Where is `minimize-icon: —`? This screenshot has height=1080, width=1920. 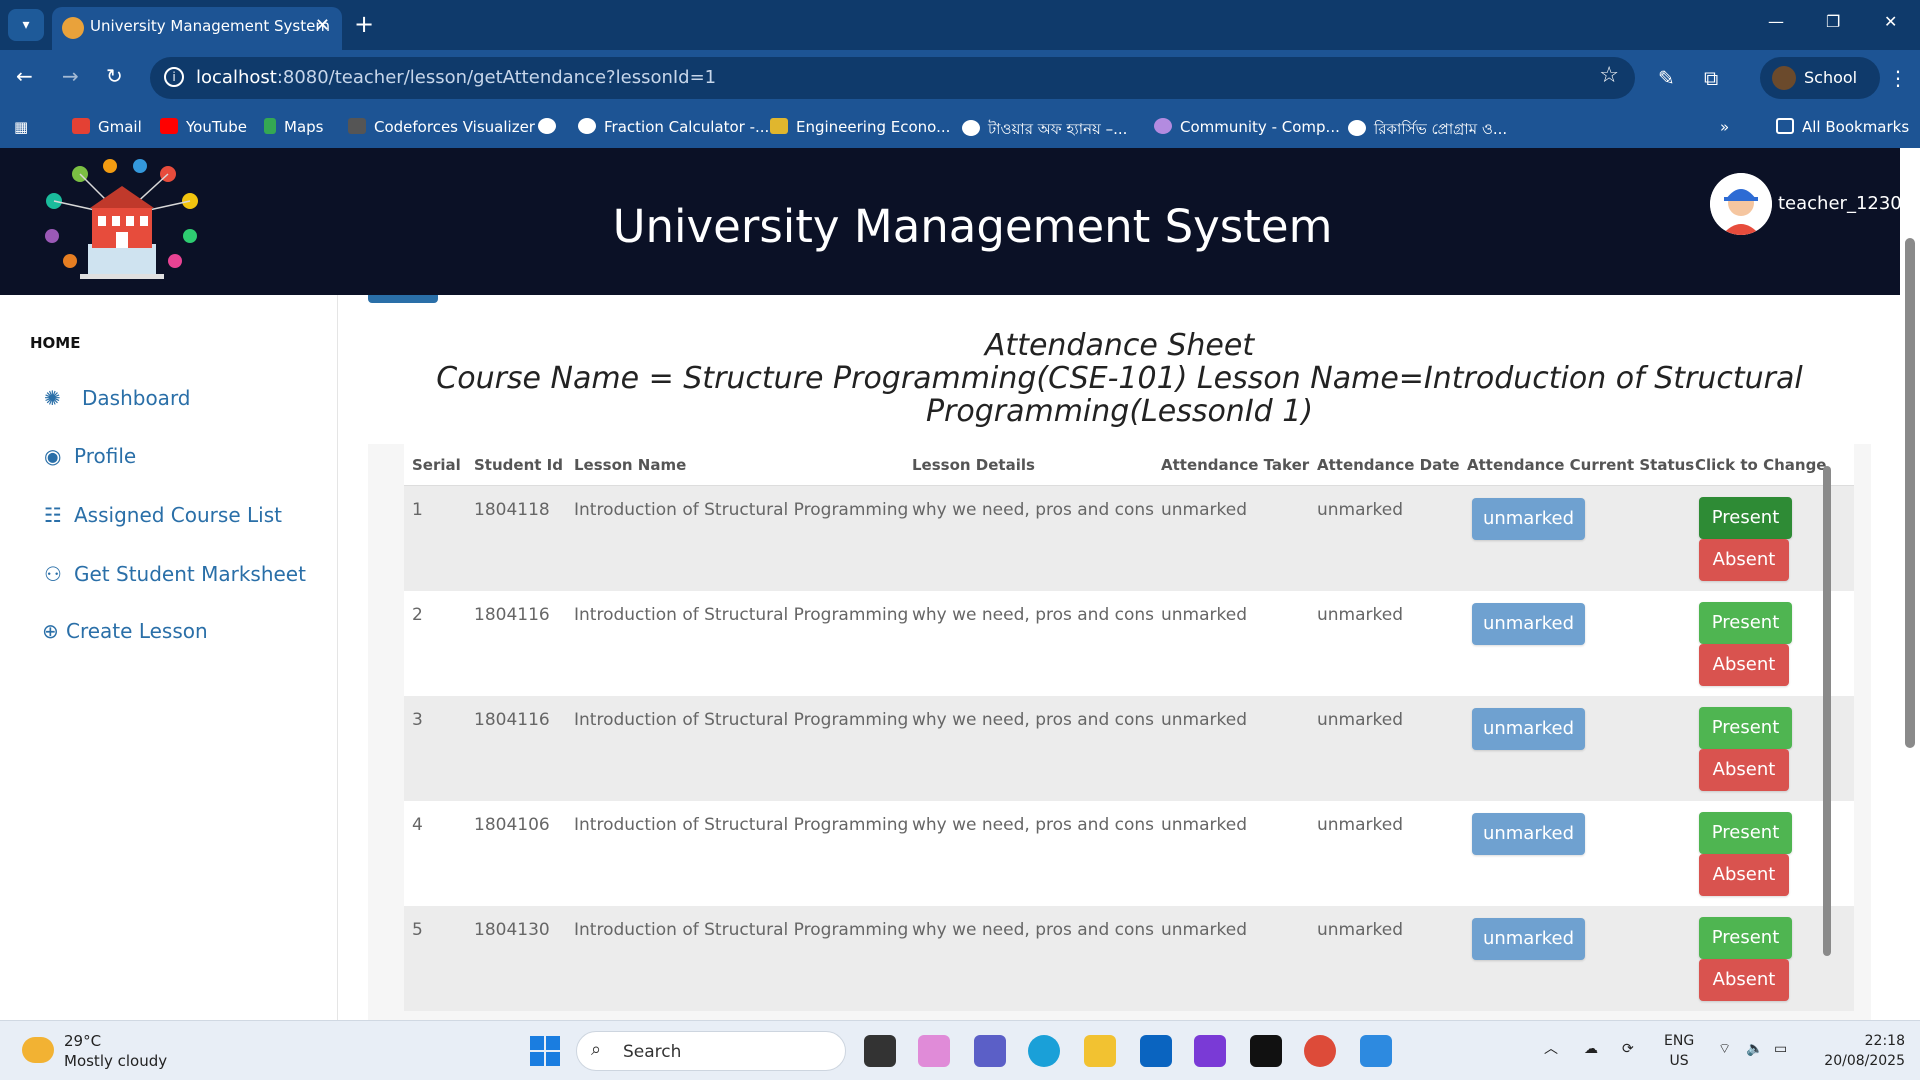 minimize-icon: — is located at coordinates (1776, 21).